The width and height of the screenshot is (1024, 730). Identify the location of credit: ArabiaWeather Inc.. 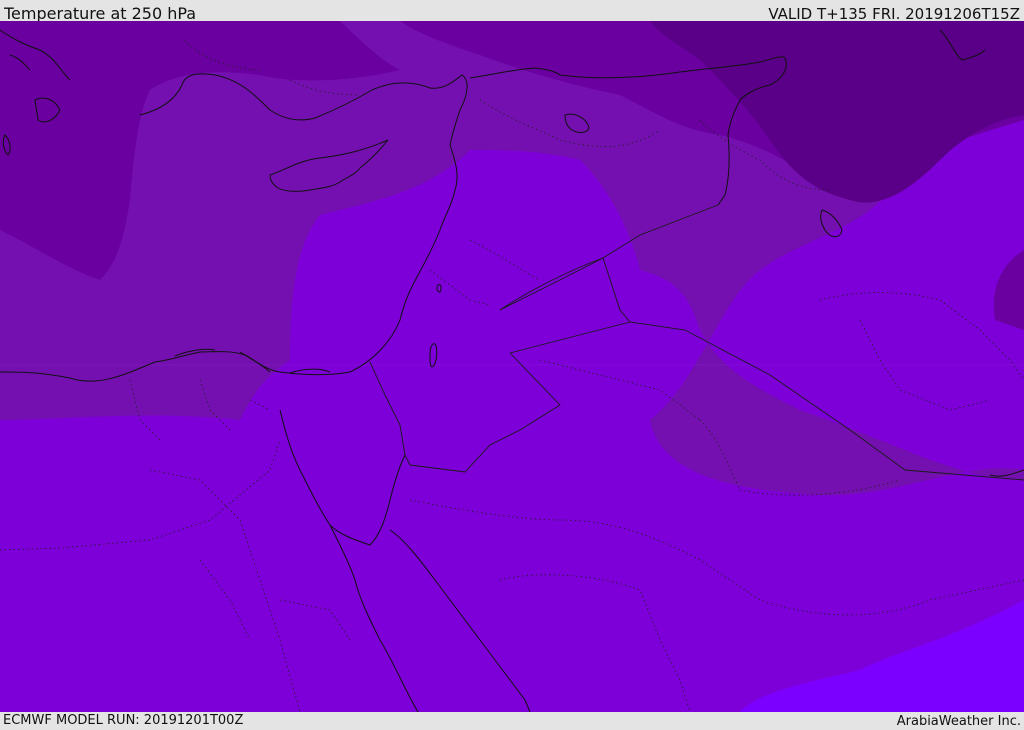
(958, 721).